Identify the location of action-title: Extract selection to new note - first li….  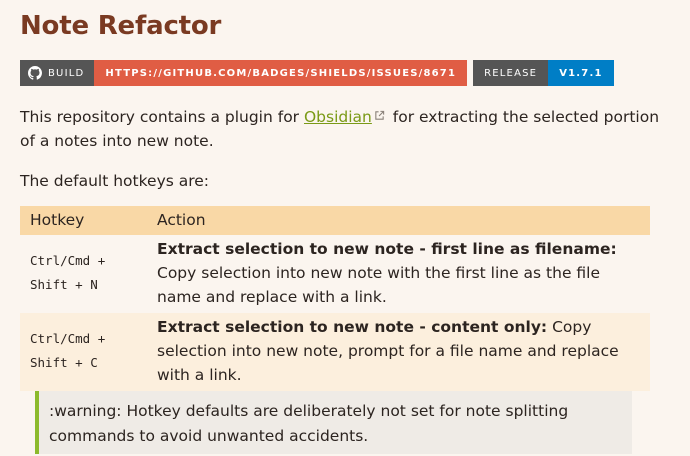
(387, 249).